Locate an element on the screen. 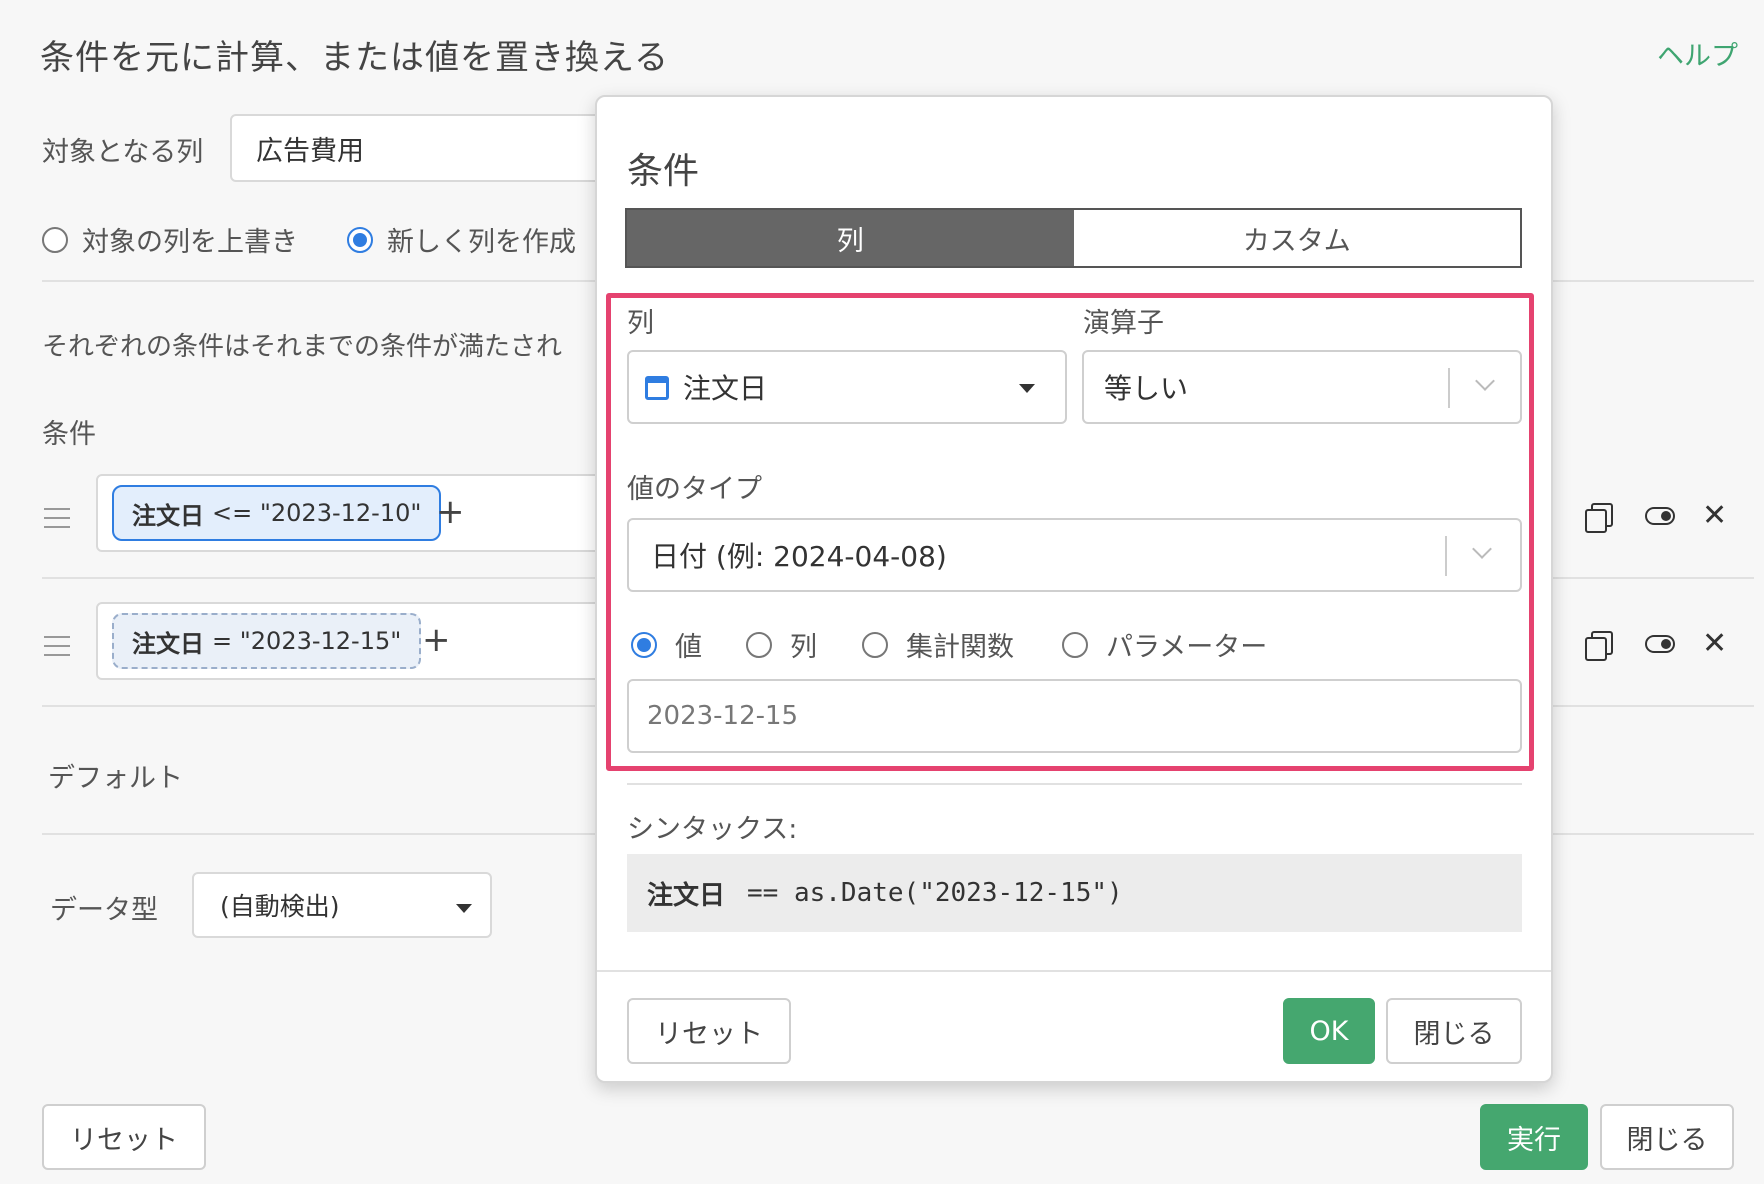 The height and width of the screenshot is (1184, 1764). option-column-radio is located at coordinates (759, 644).